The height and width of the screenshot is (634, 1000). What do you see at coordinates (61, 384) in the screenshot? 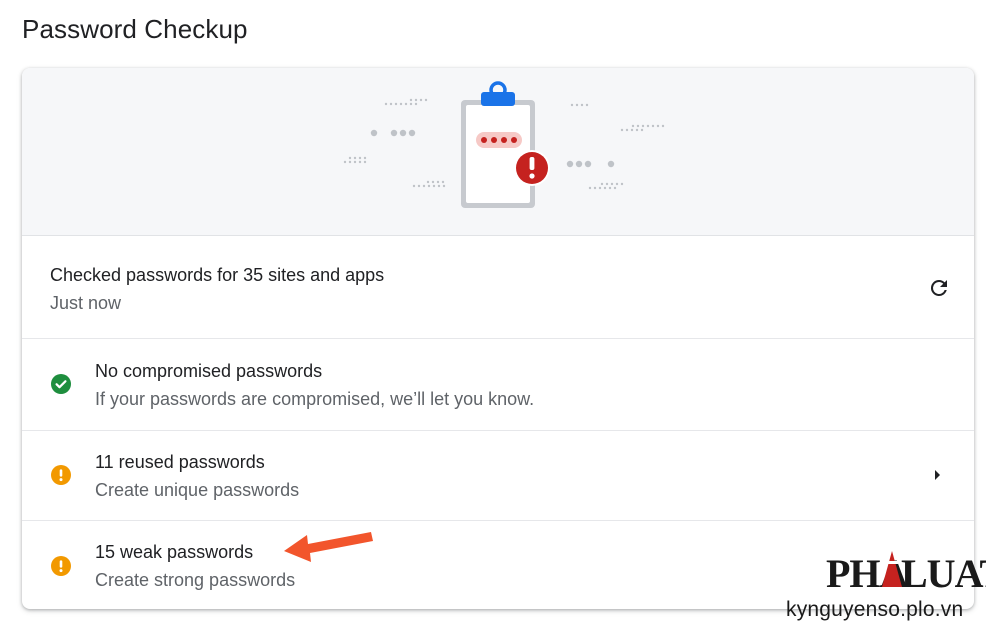
I see `check-circle-icon` at bounding box center [61, 384].